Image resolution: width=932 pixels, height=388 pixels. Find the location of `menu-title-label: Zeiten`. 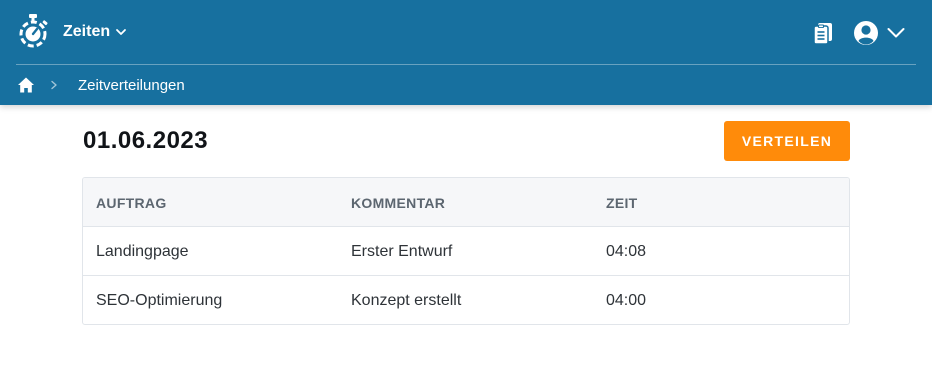

menu-title-label: Zeiten is located at coordinates (87, 31).